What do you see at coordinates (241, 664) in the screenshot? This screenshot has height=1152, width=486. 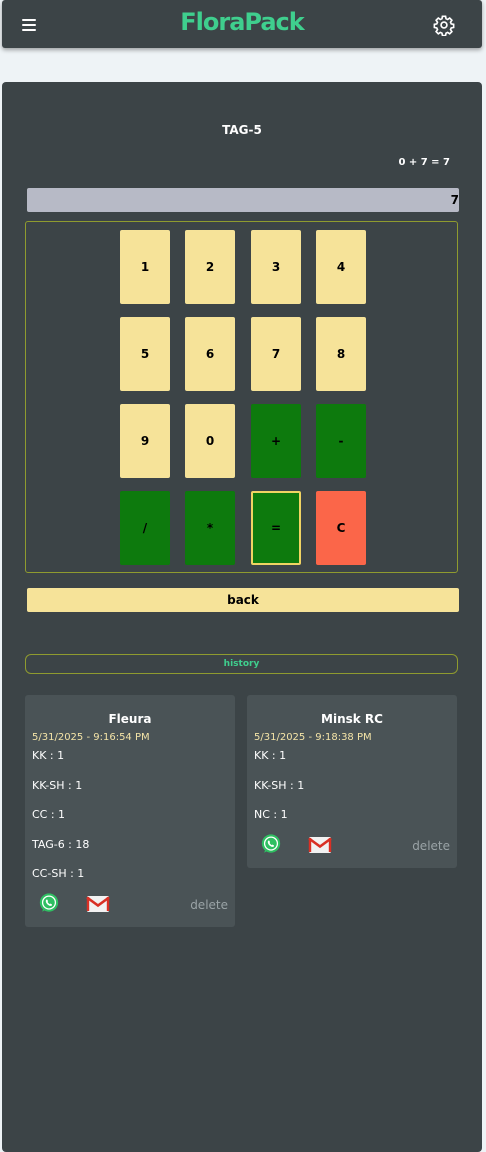 I see `history-button: history` at bounding box center [241, 664].